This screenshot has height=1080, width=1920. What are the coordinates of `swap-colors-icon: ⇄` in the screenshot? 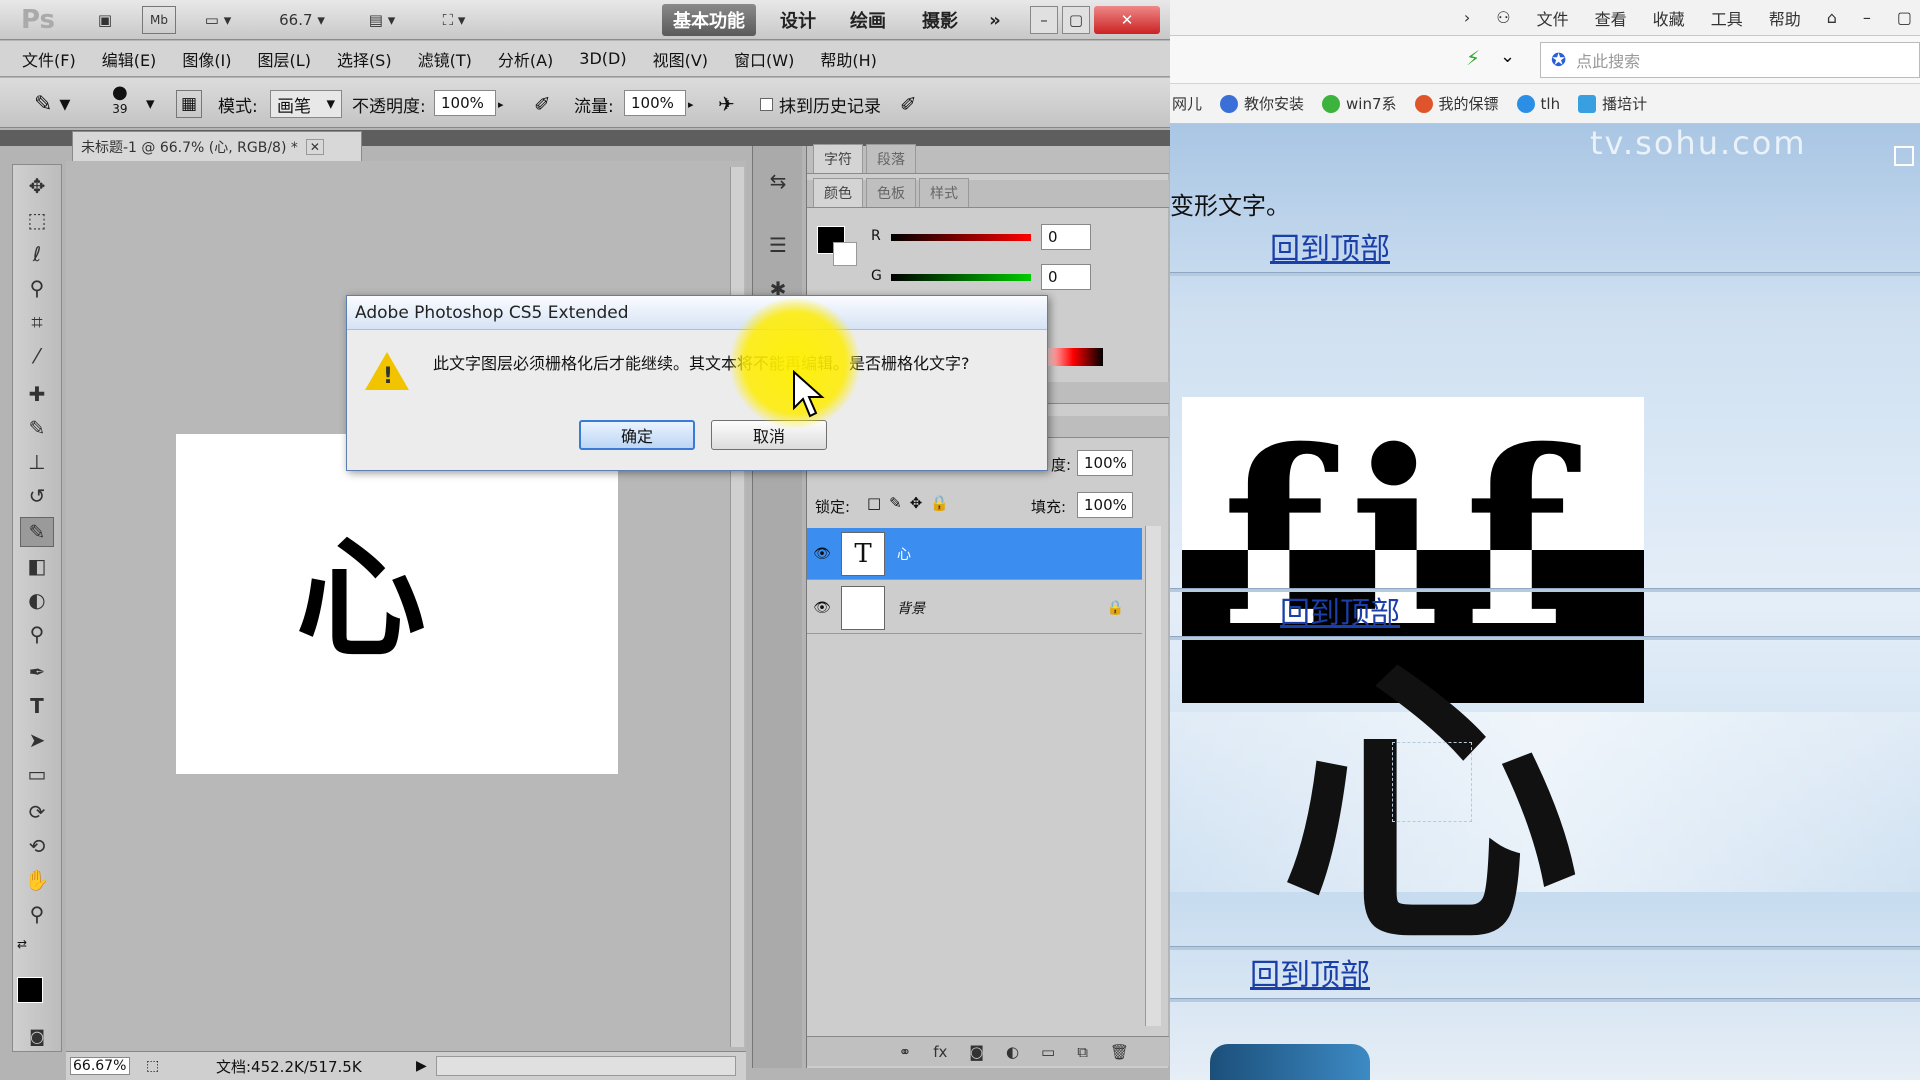 It's located at (22, 944).